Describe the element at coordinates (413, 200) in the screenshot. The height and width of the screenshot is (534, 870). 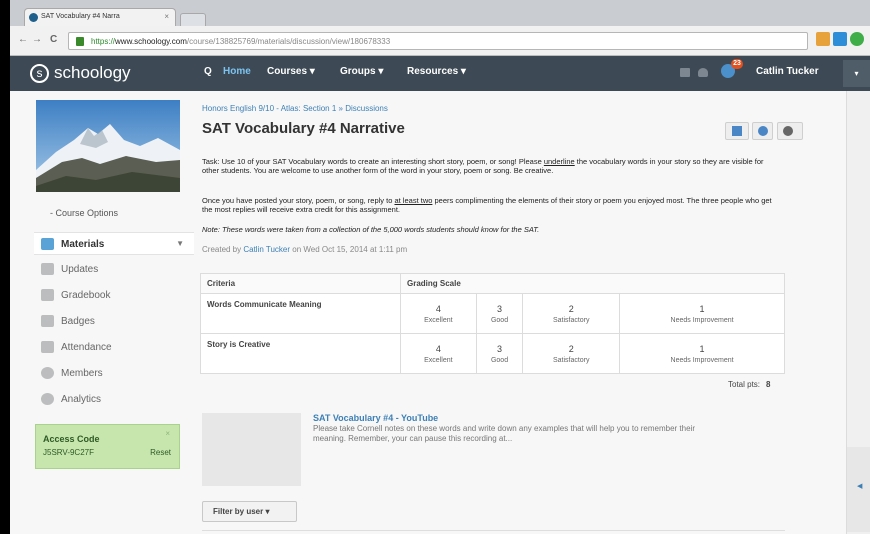
I see `reply-text-underline: at least two` at that location.